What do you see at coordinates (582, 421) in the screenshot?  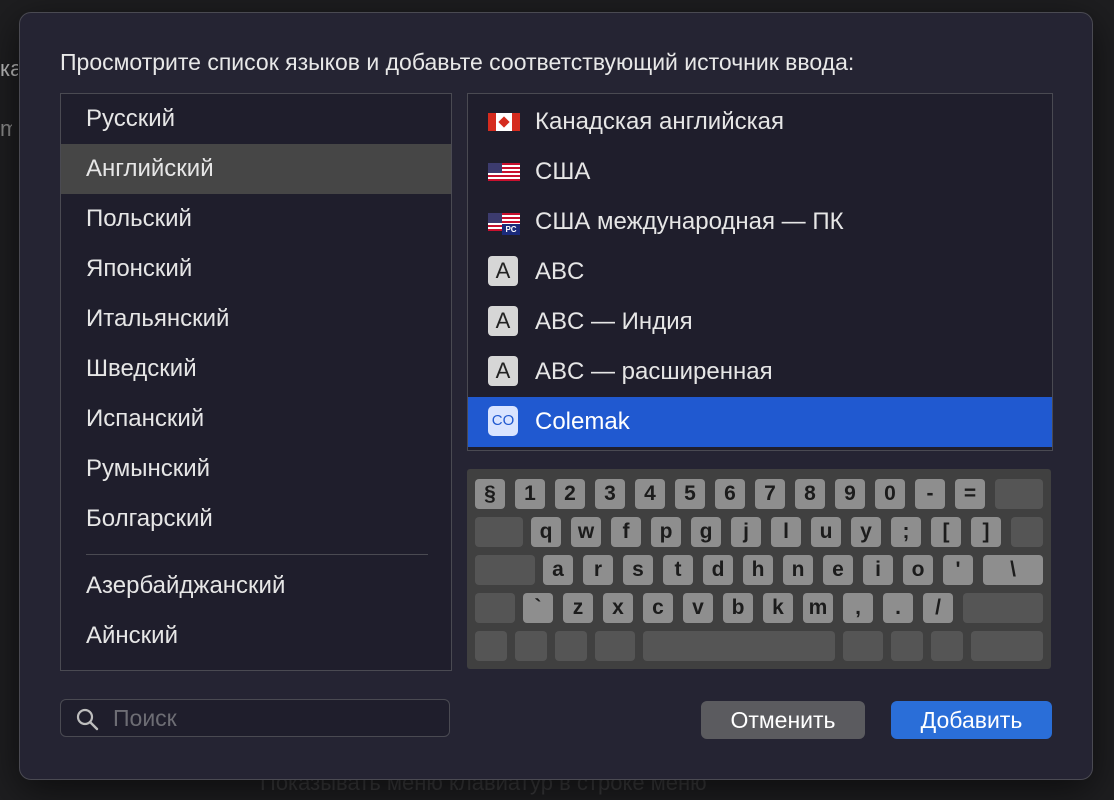 I see `input-source-label: Colemak` at bounding box center [582, 421].